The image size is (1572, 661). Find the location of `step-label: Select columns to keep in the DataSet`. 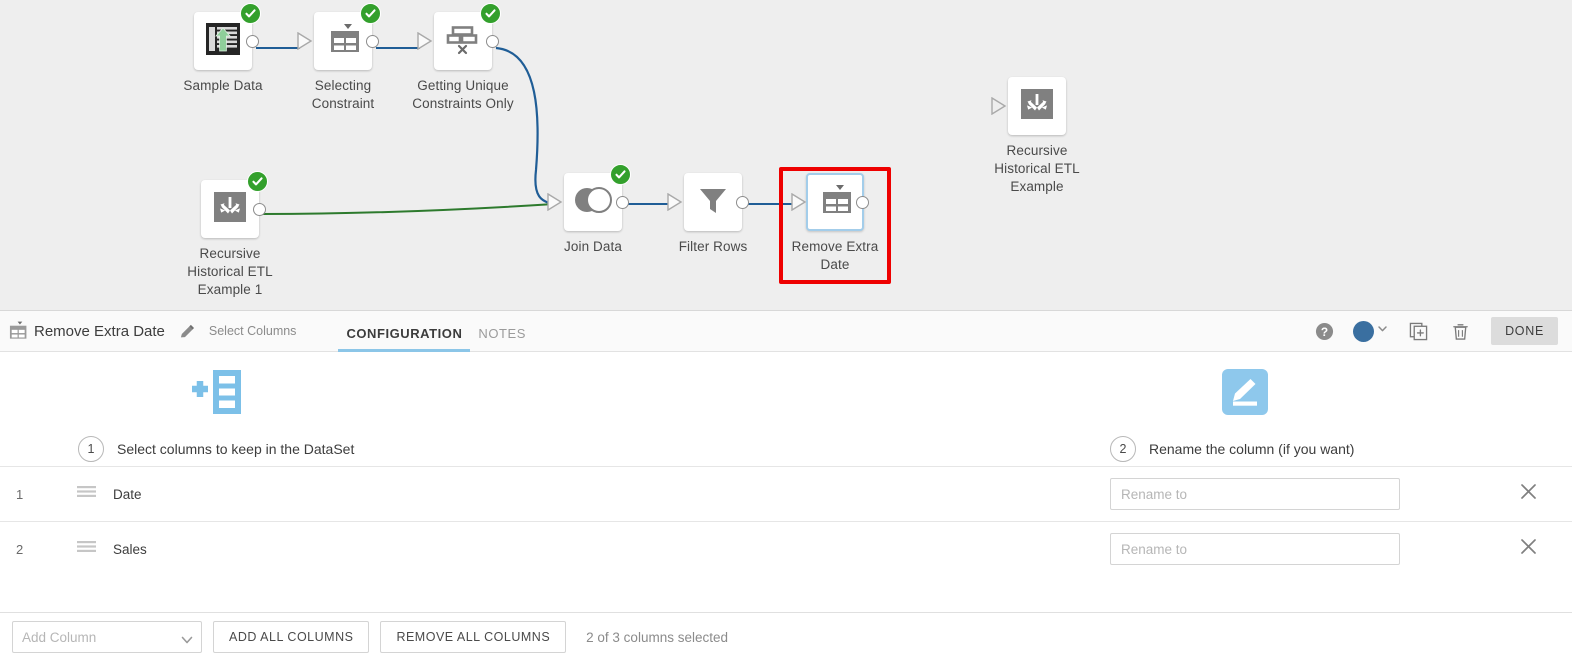

step-label: Select columns to keep in the DataSet is located at coordinates (236, 449).